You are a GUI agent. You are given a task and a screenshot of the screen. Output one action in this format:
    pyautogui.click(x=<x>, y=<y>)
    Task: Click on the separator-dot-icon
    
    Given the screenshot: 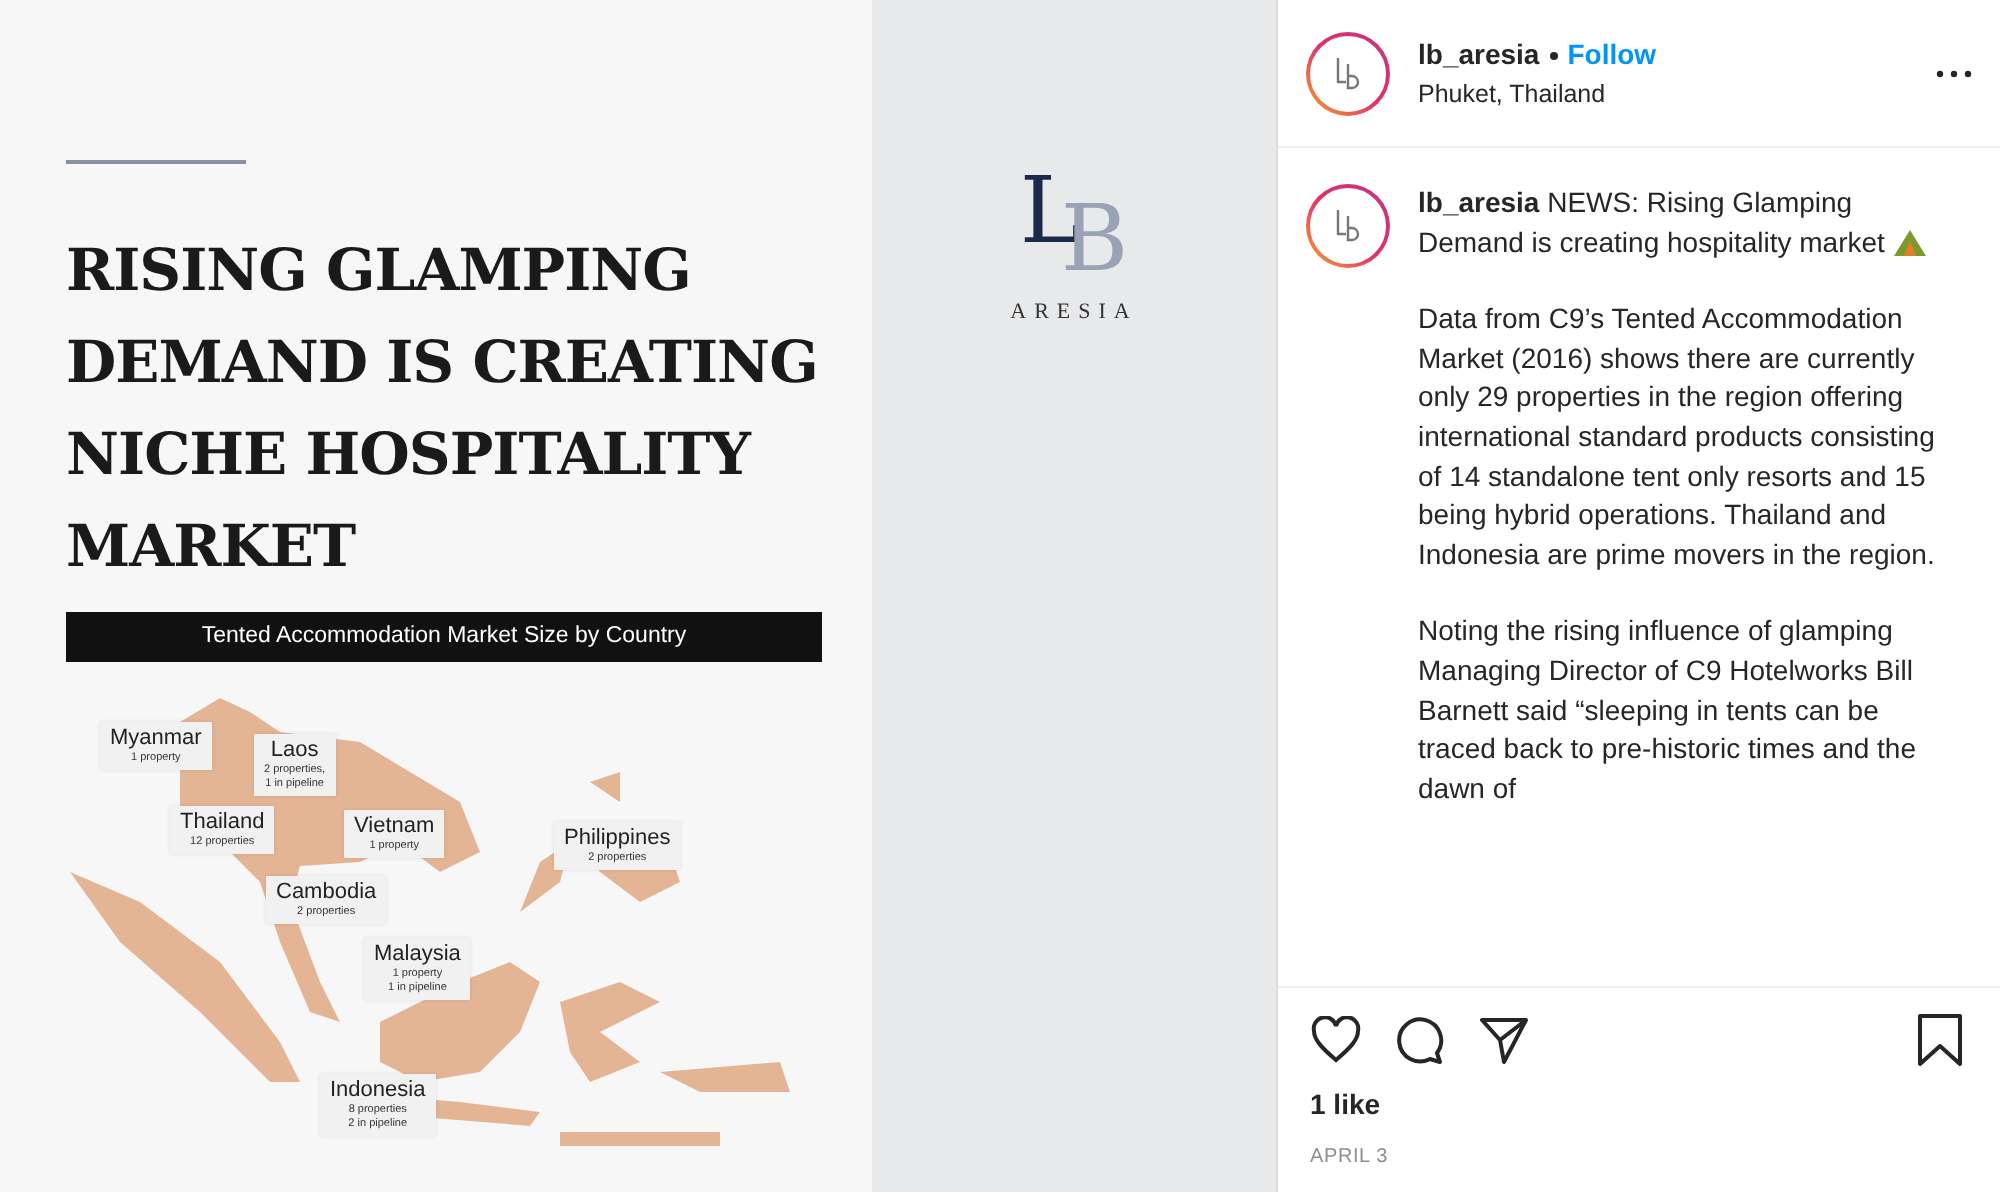 What is the action you would take?
    pyautogui.click(x=1553, y=55)
    